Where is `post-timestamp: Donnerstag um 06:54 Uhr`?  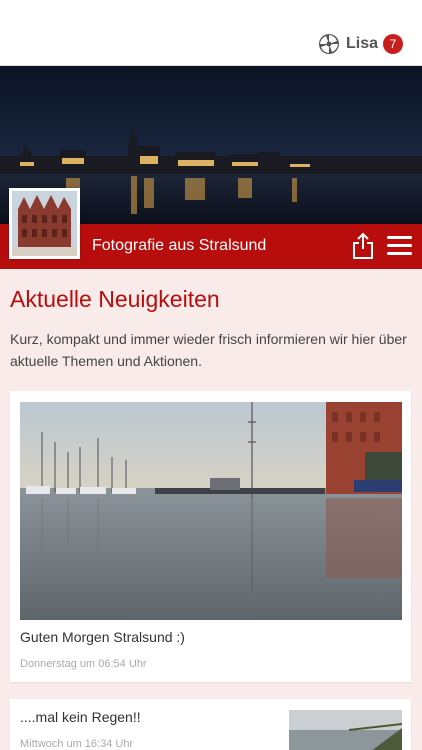
post-timestamp: Donnerstag um 06:54 Uhr is located at coordinates (83, 664).